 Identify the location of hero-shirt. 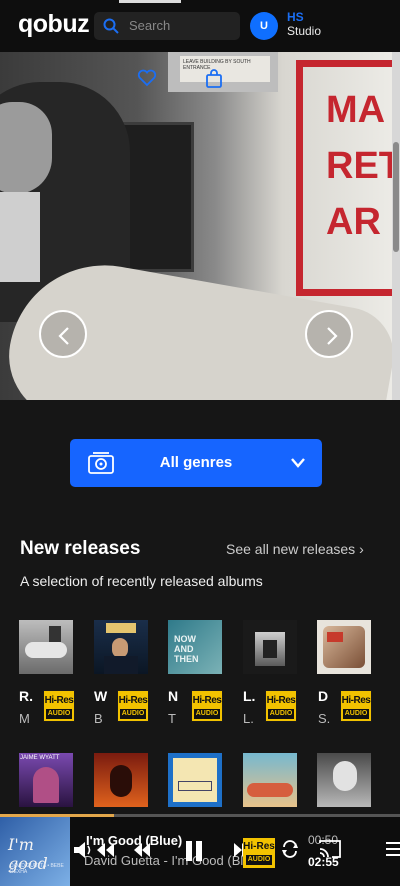
(20, 237).